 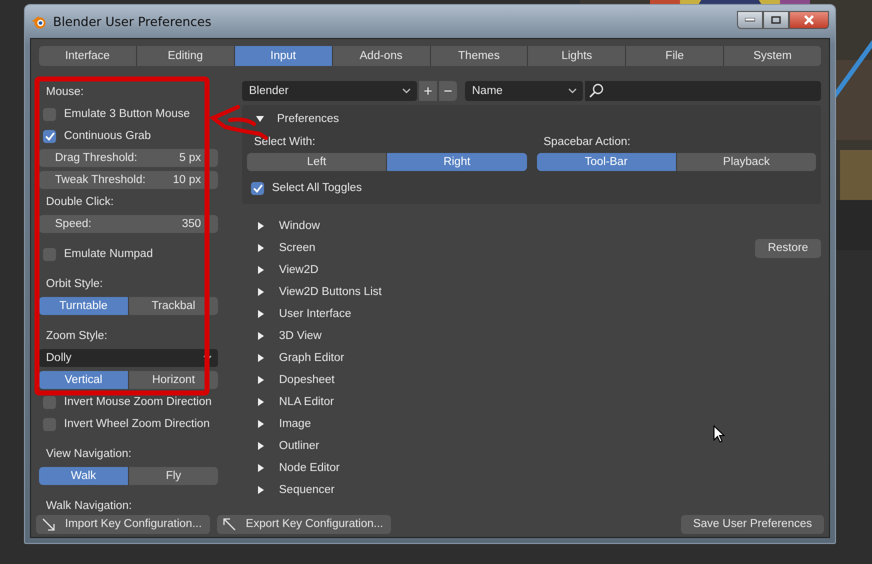 I want to click on checkbox-label: Invert Wheel Zoom Direction, so click(x=137, y=424).